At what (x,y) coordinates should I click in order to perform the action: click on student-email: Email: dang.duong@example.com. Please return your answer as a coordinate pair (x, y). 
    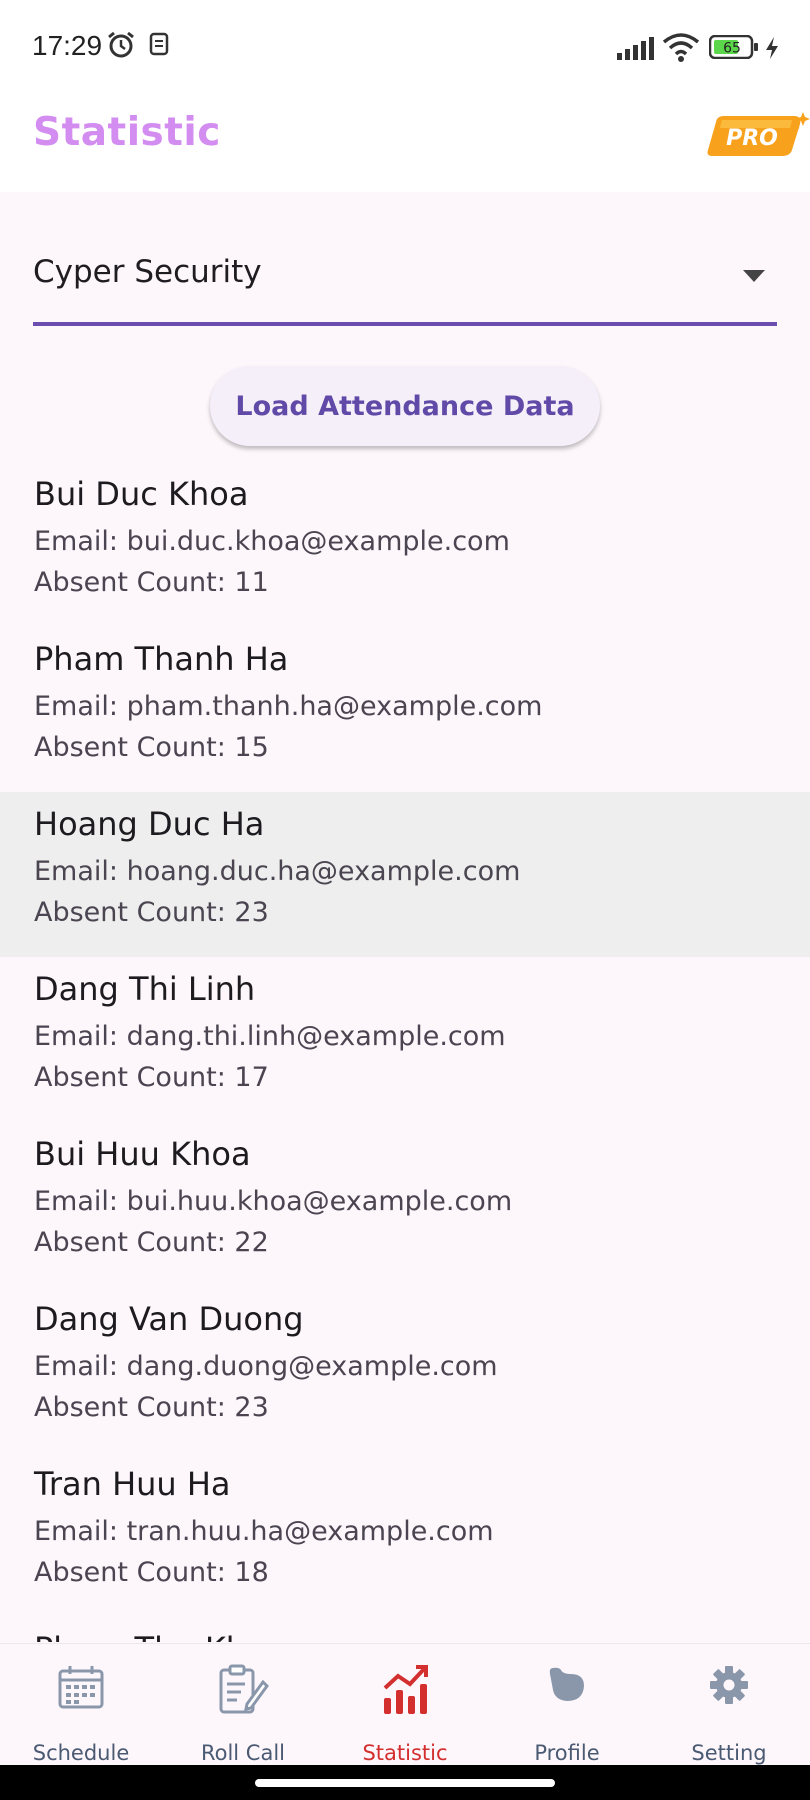
    Looking at the image, I should click on (266, 1366).